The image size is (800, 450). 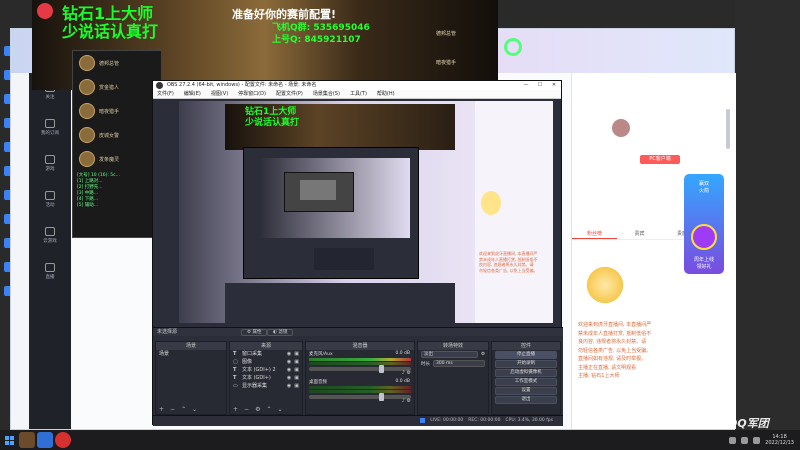 What do you see at coordinates (621, 128) in the screenshot?
I see `anchor-avatar` at bounding box center [621, 128].